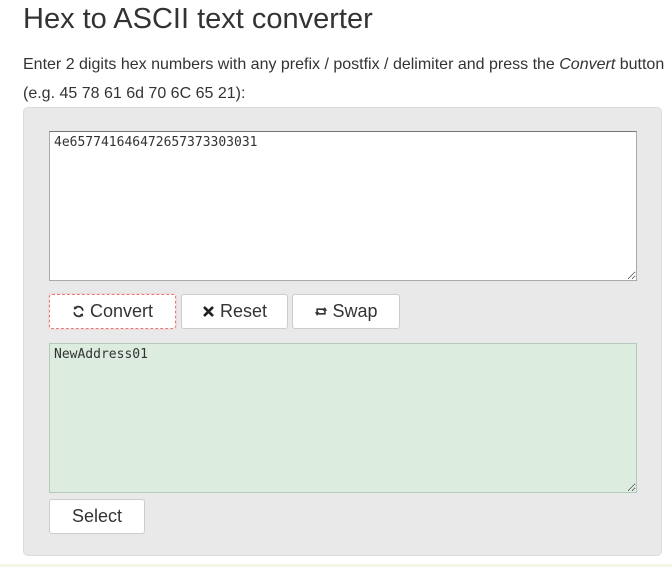  I want to click on reset-button: Reset, so click(234, 311).